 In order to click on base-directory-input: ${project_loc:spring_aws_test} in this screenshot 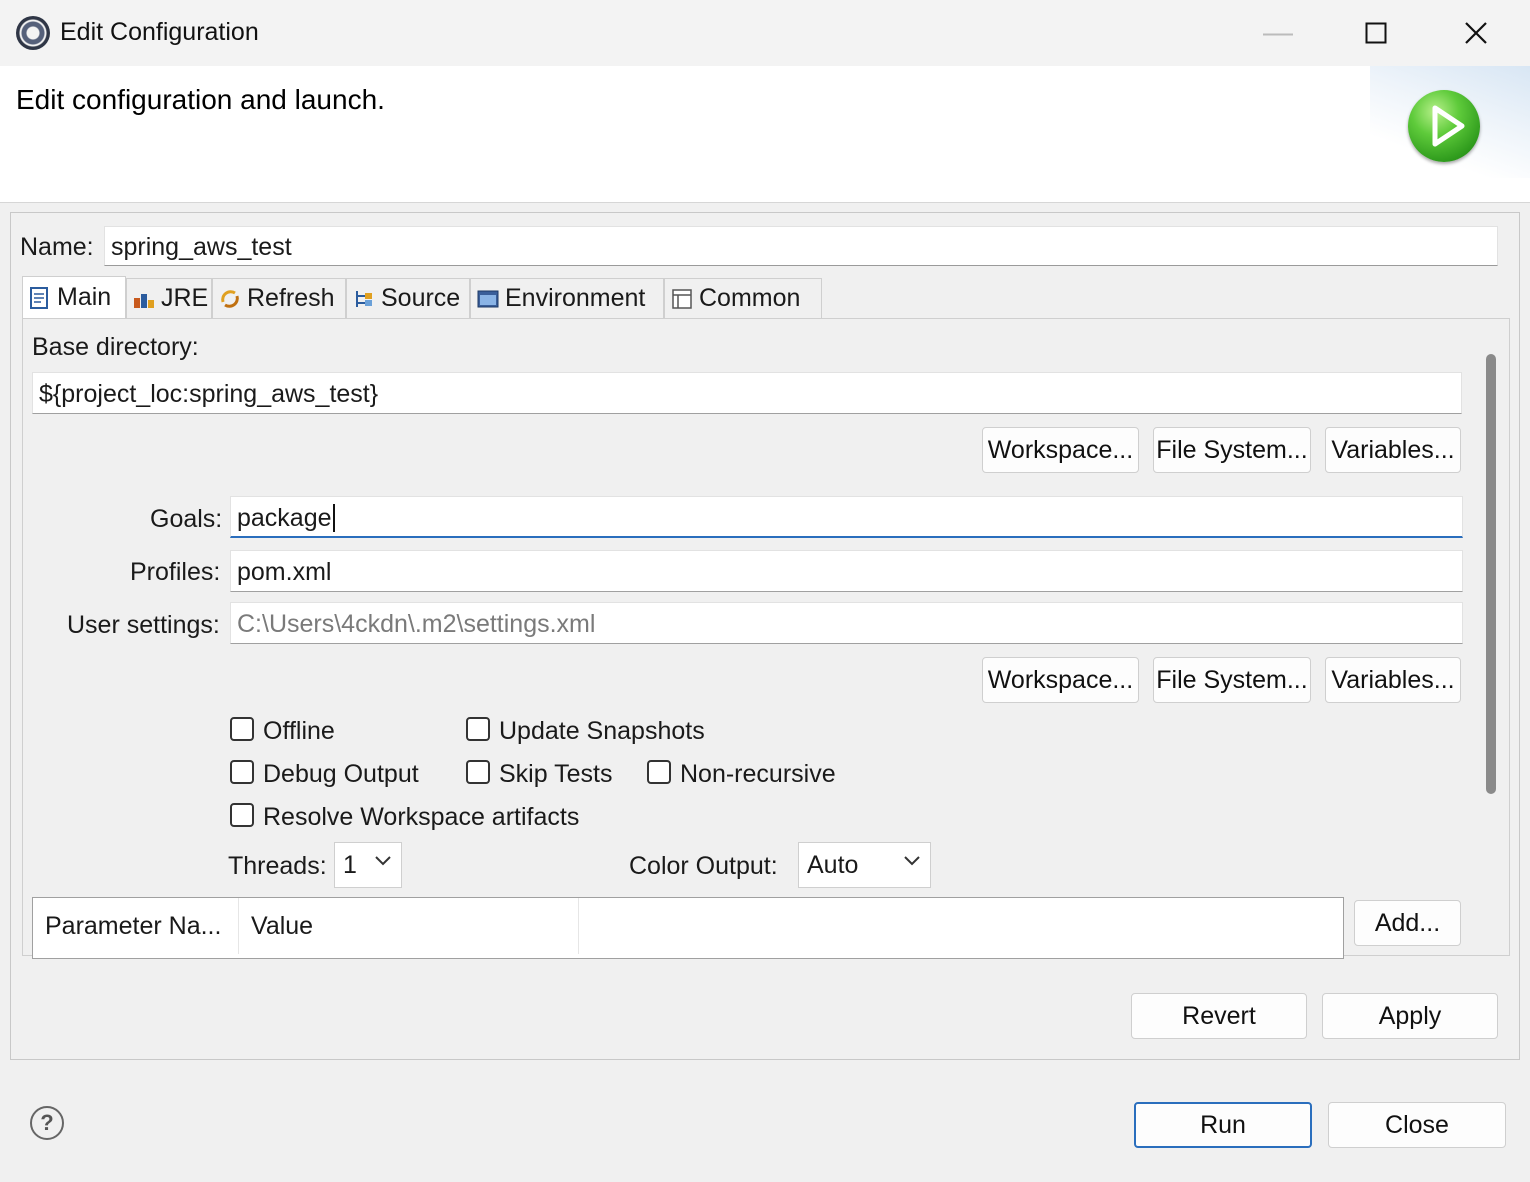, I will do `click(747, 393)`.